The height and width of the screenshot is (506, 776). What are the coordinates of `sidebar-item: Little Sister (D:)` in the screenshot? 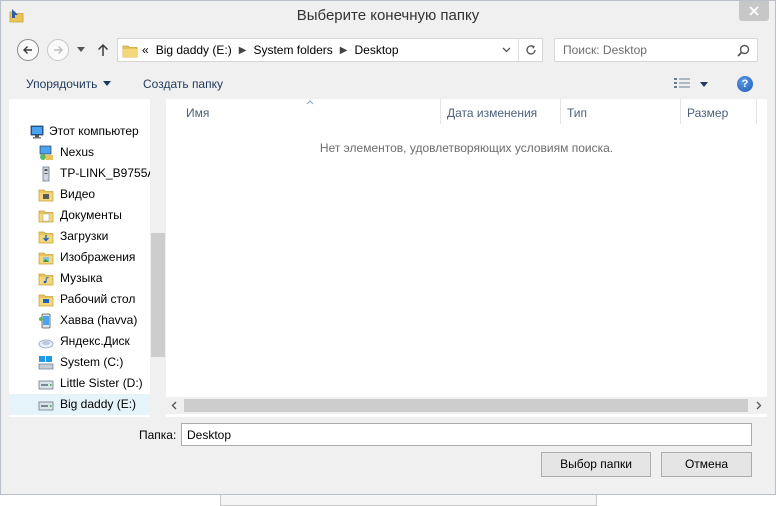 It's located at (81, 383).